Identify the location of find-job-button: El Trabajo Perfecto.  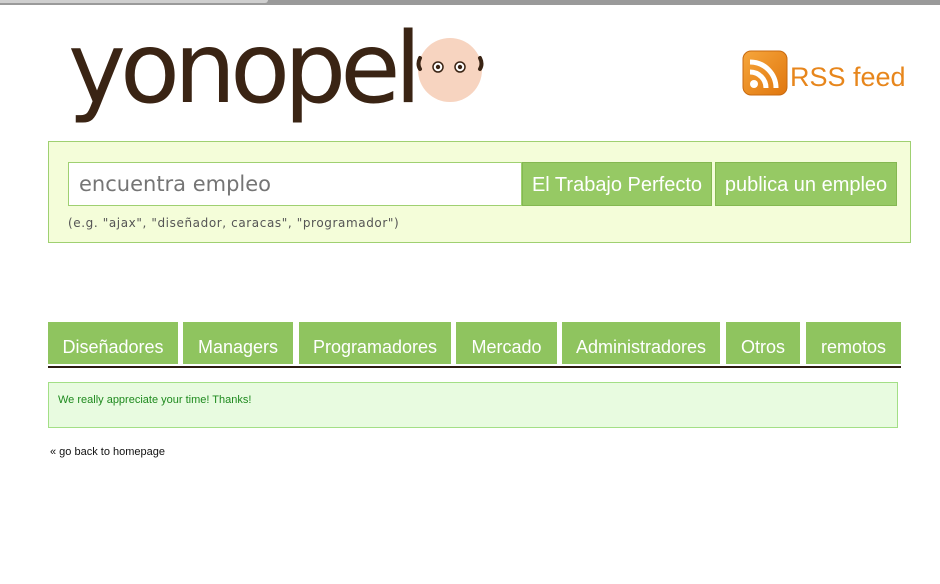
(617, 184).